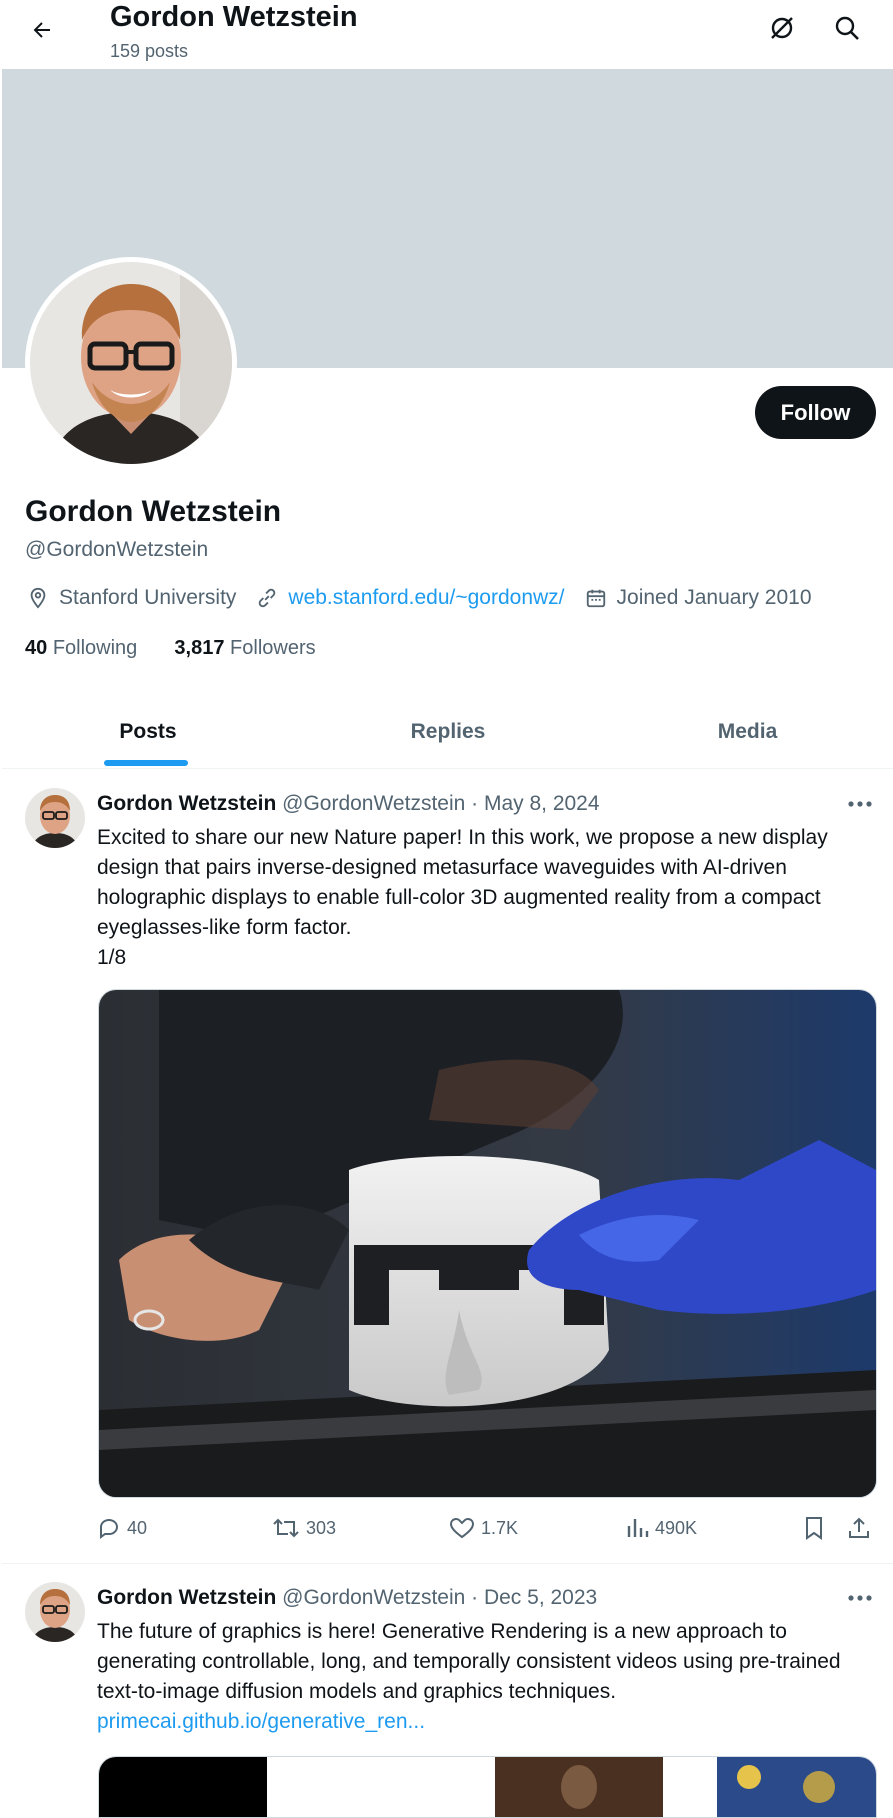 This screenshot has height=1818, width=893. Describe the element at coordinates (234, 17) in the screenshot. I see `header-name: Gordon Wetzstein` at that location.